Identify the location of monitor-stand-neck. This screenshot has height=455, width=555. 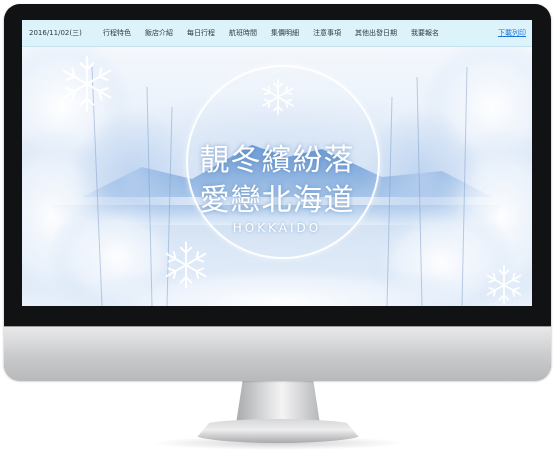
(278, 402).